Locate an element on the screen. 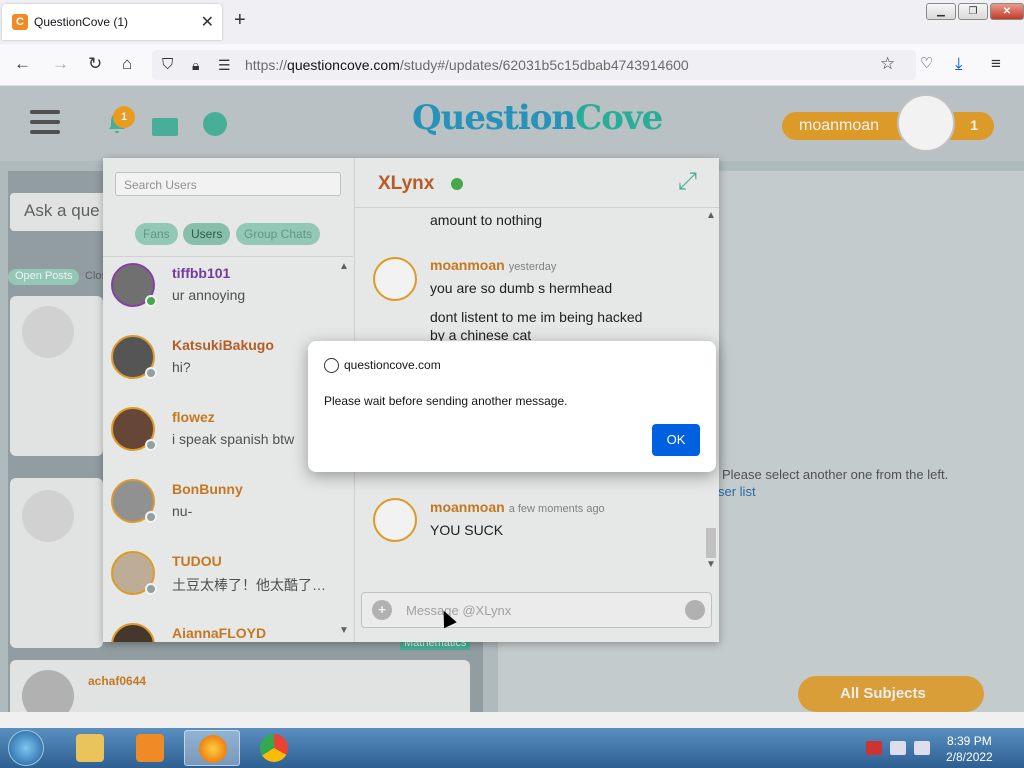 This screenshot has width=1024, height=768. taskbar-firefox is located at coordinates (212, 748).